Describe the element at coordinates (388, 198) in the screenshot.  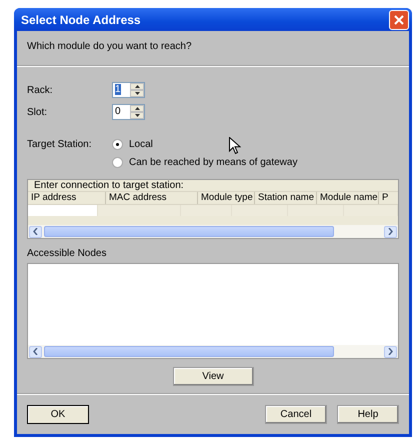
I see `column-header: P` at that location.